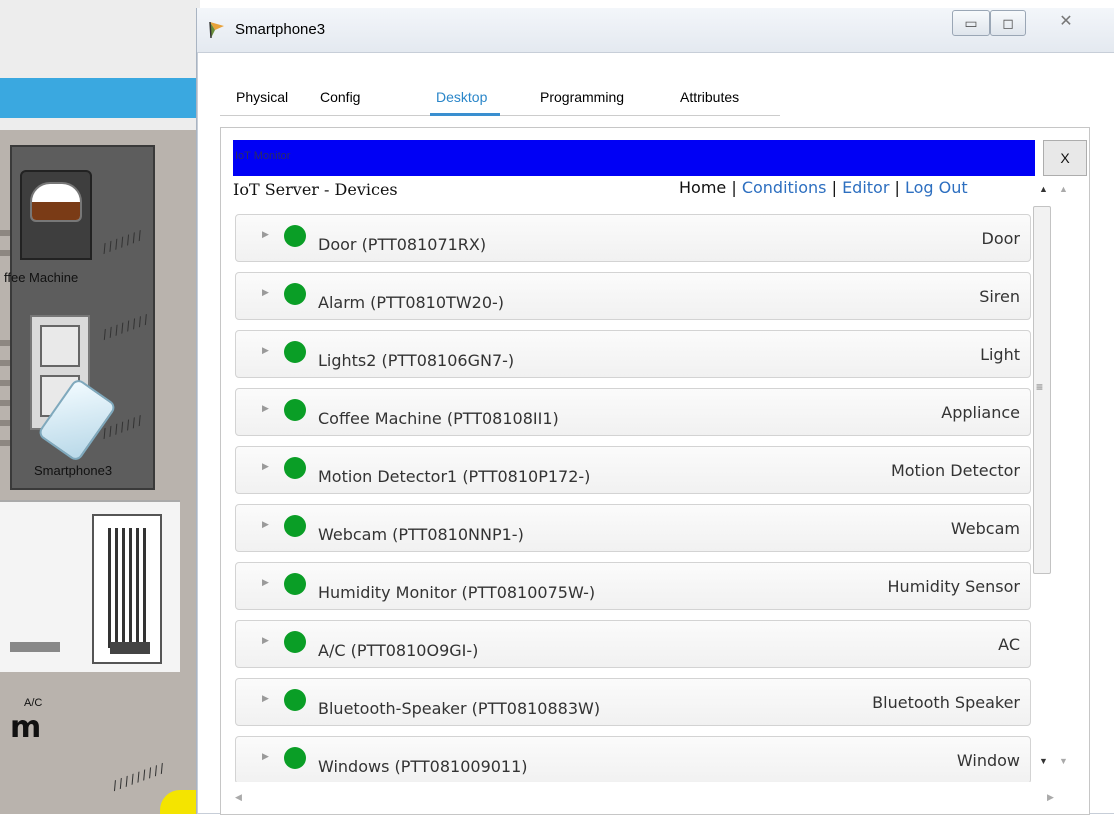 Image resolution: width=1114 pixels, height=815 pixels. Describe the element at coordinates (1008, 23) in the screenshot. I see `maximize-button: ◻` at that location.